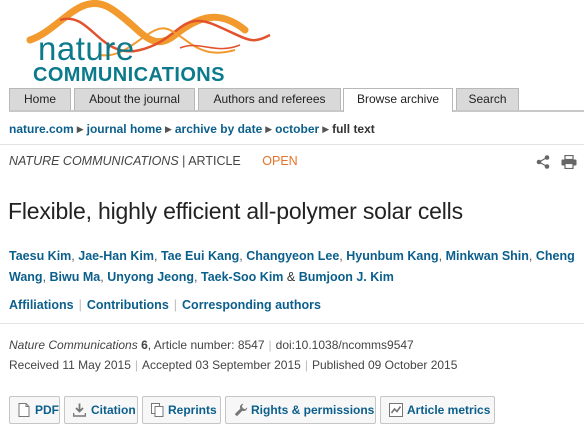 Image resolution: width=584 pixels, height=435 pixels. What do you see at coordinates (214, 161) in the screenshot?
I see `article-type: ARTICLE` at bounding box center [214, 161].